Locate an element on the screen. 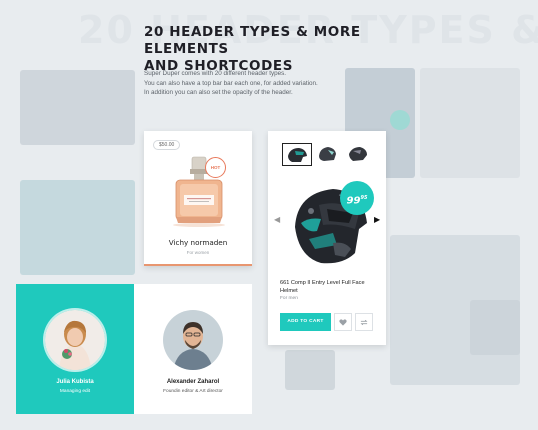 The height and width of the screenshot is (430, 538). product-name: Vichy normaden is located at coordinates (198, 242).